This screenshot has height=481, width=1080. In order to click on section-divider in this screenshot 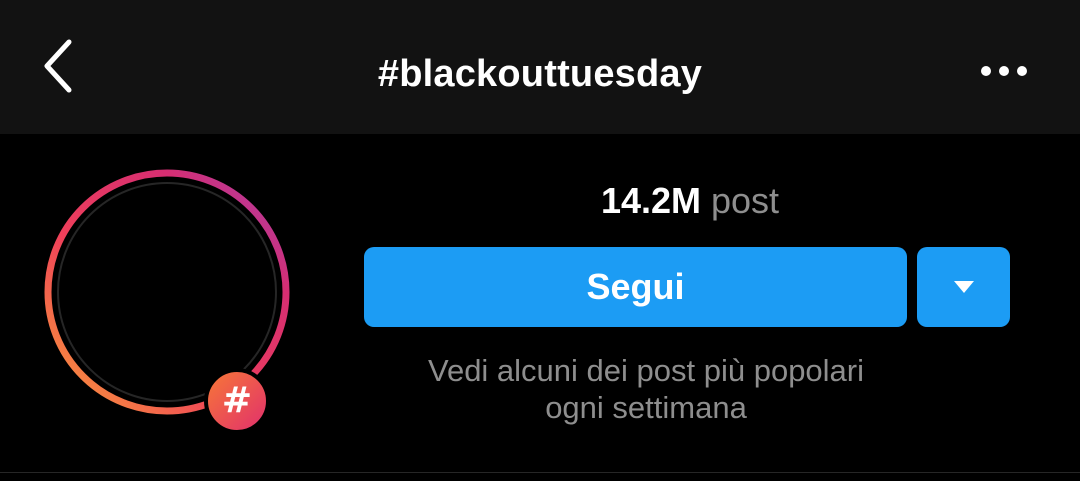, I will do `click(540, 472)`.